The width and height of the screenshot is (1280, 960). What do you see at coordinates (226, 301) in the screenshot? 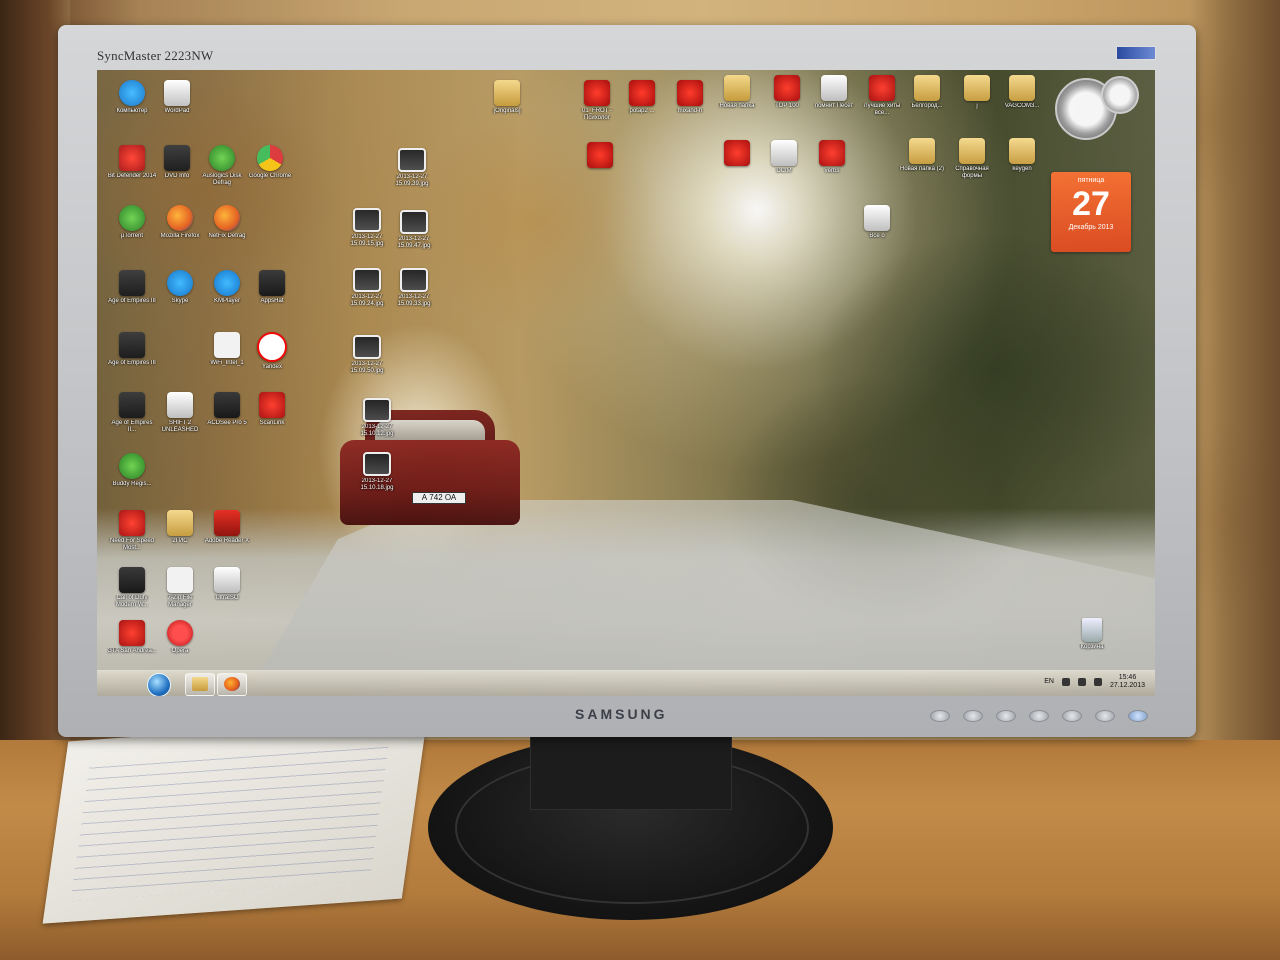
I see `desktop-icon-label: KMPlayer` at bounding box center [226, 301].